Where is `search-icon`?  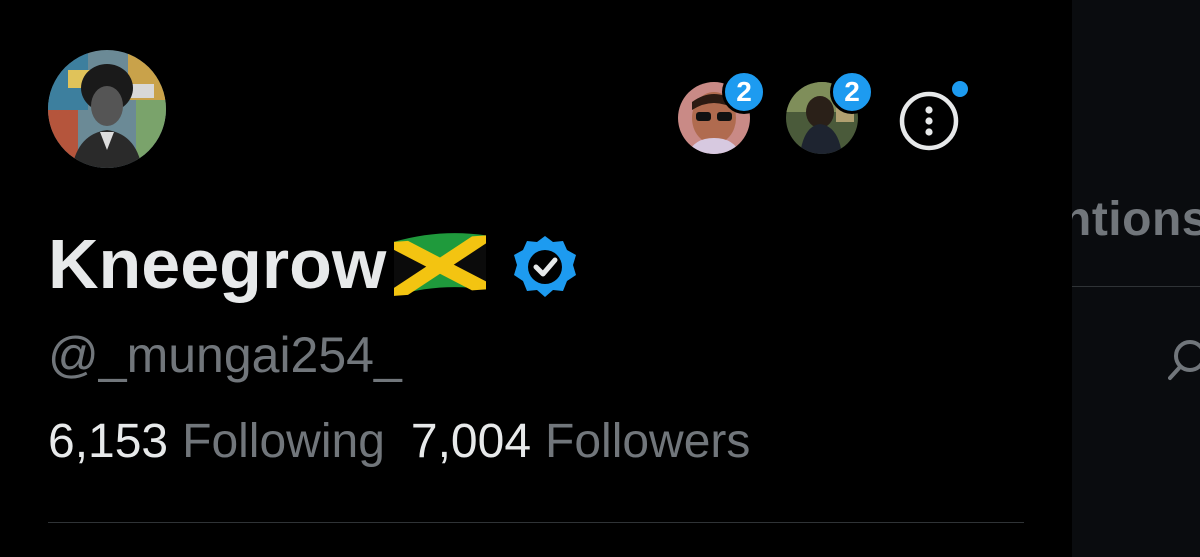 search-icon is located at coordinates (1184, 361).